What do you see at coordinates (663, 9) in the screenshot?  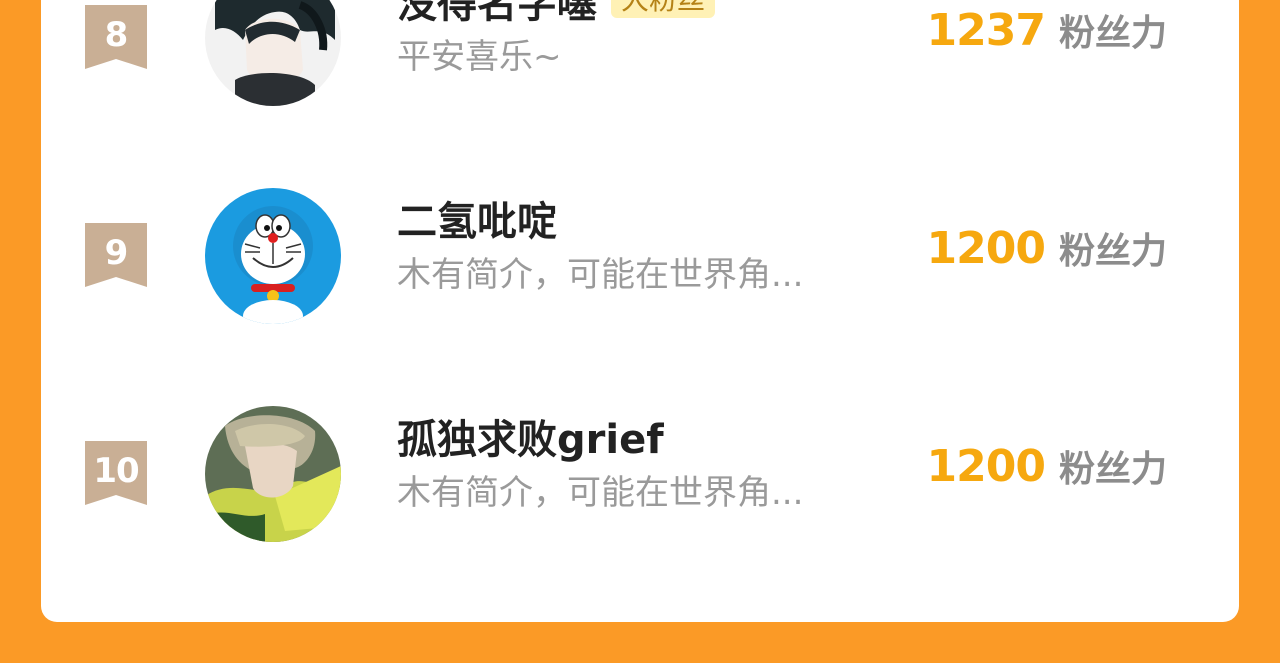 I see `fan-level-badge: 大粉丝` at bounding box center [663, 9].